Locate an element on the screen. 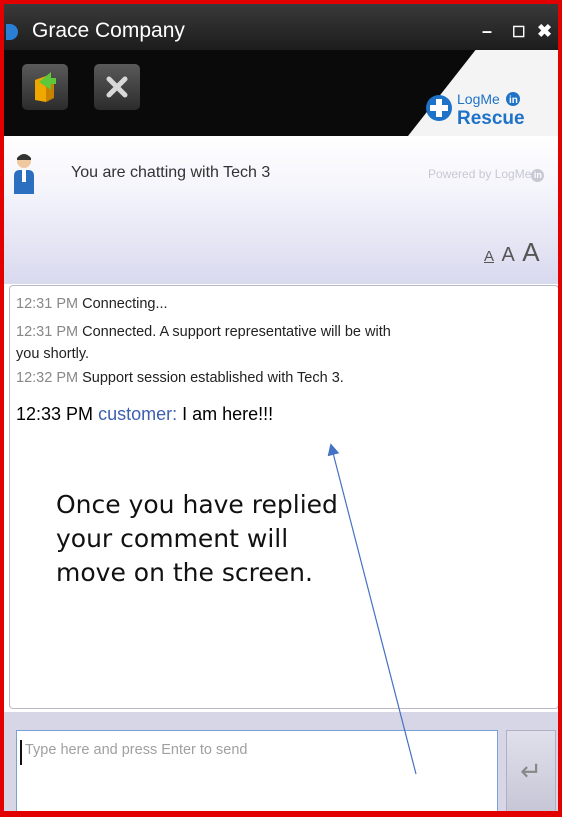 The height and width of the screenshot is (817, 562). font-size-small-button: A is located at coordinates (489, 256).